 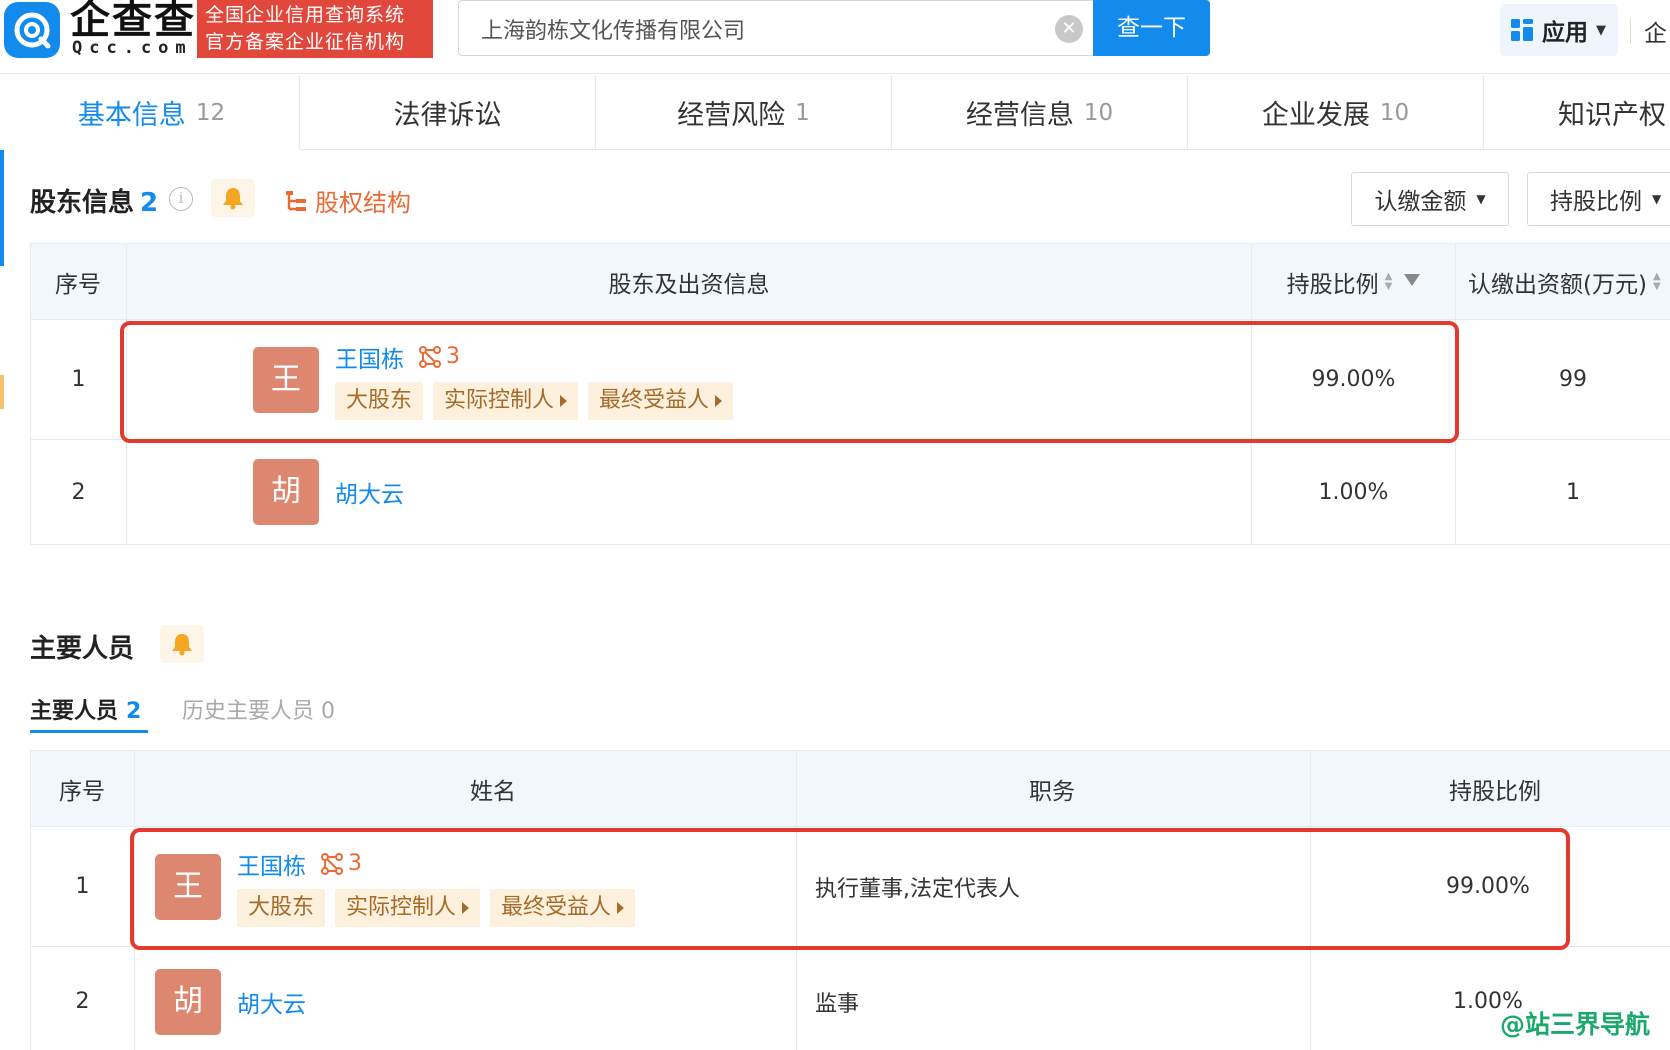 I want to click on tab-label: 法律诉讼, so click(x=447, y=115).